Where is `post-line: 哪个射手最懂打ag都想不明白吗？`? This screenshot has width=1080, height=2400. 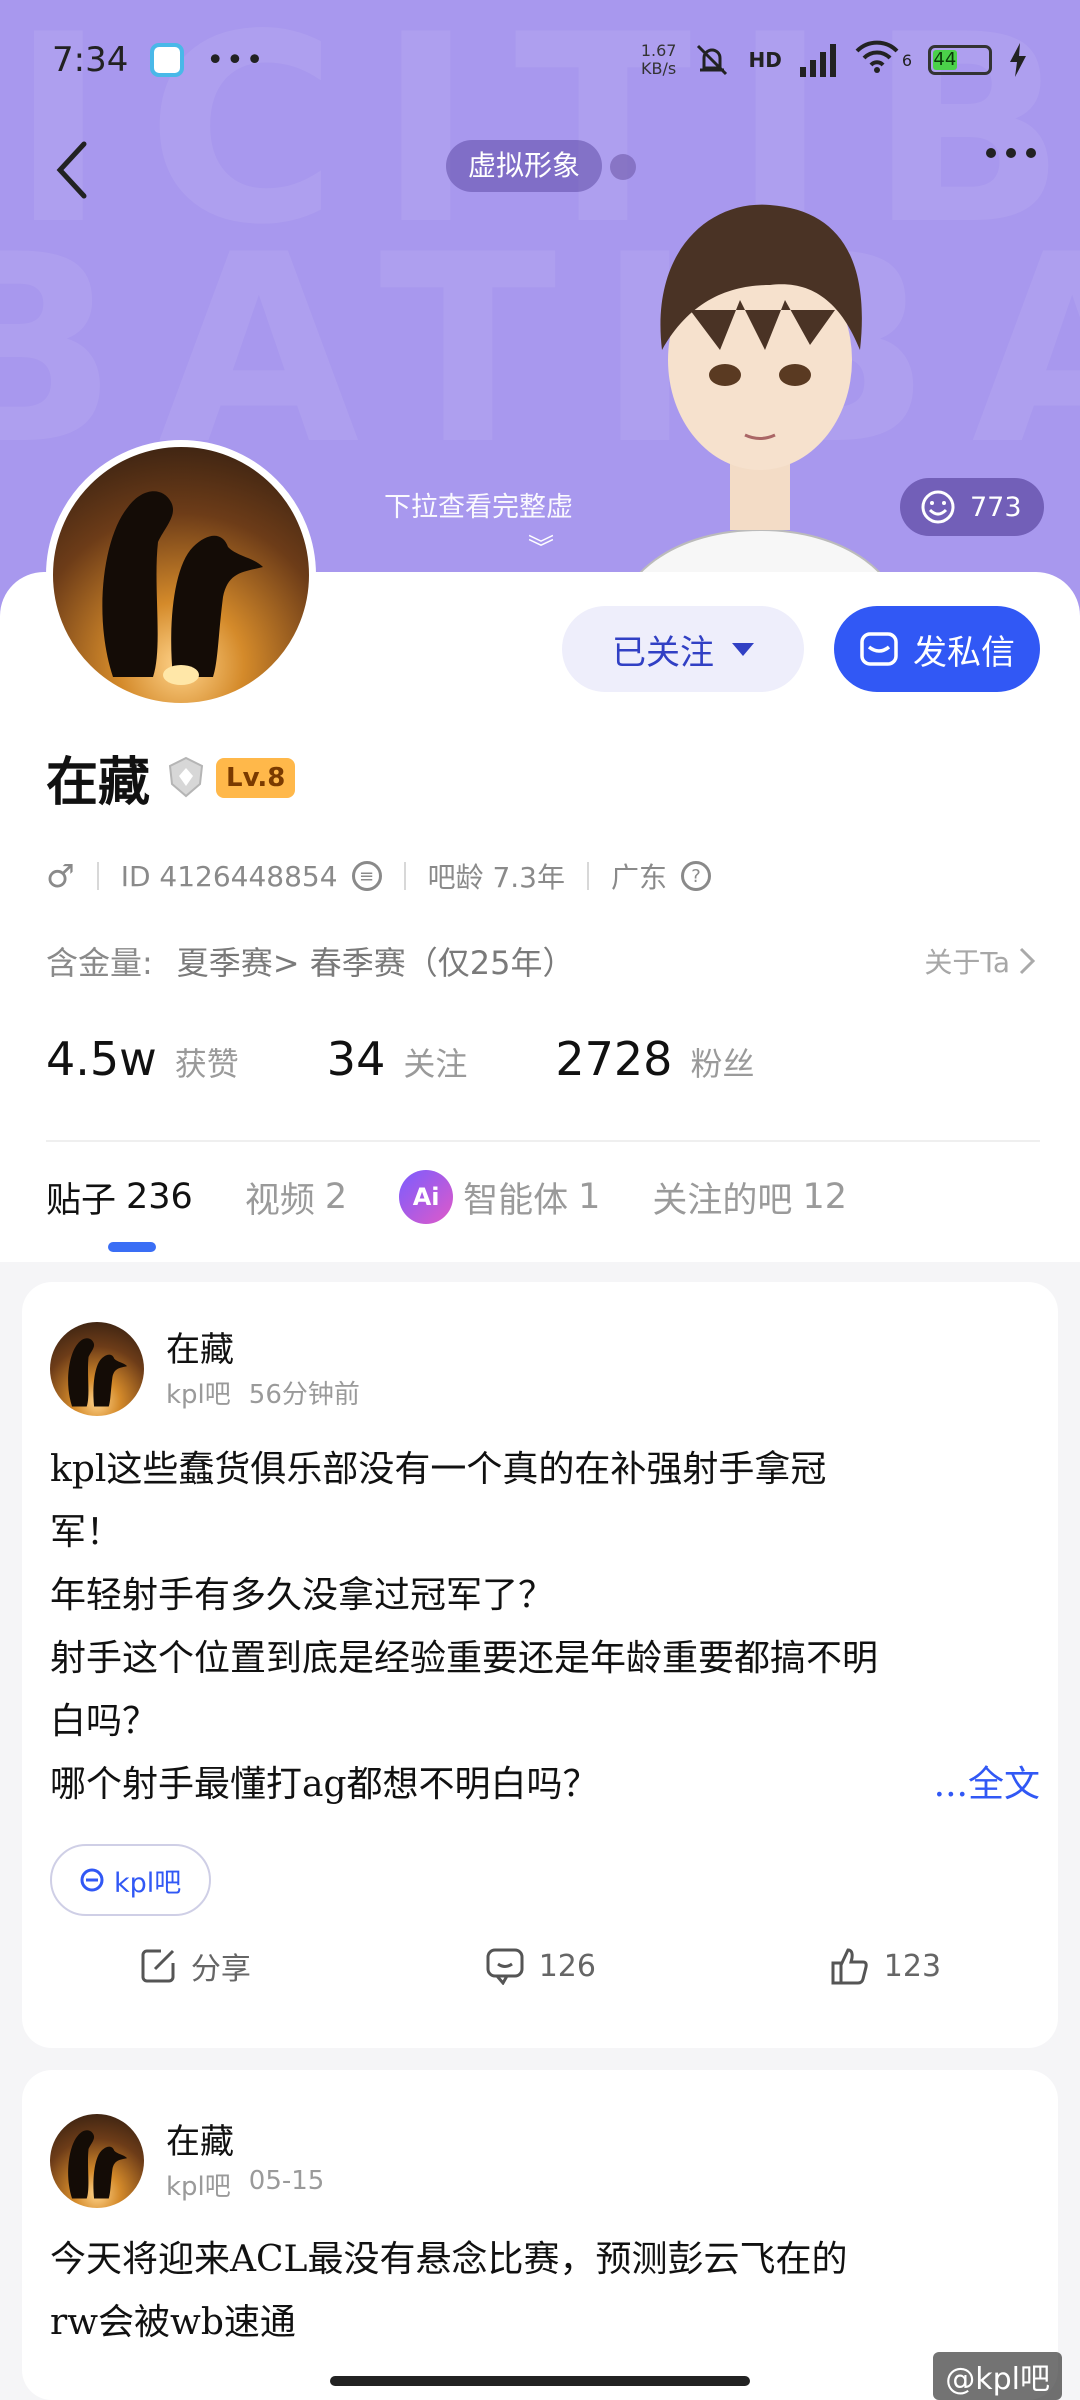
post-line: 哪个射手最懂打ag都想不明白吗？ is located at coordinates (324, 1784).